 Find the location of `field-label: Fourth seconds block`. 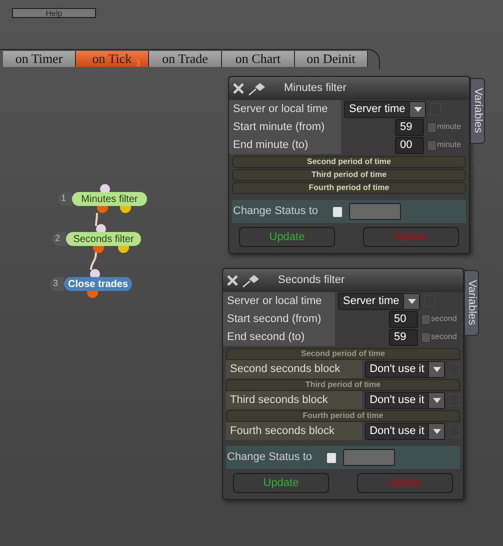

field-label: Fourth seconds block is located at coordinates (294, 431).